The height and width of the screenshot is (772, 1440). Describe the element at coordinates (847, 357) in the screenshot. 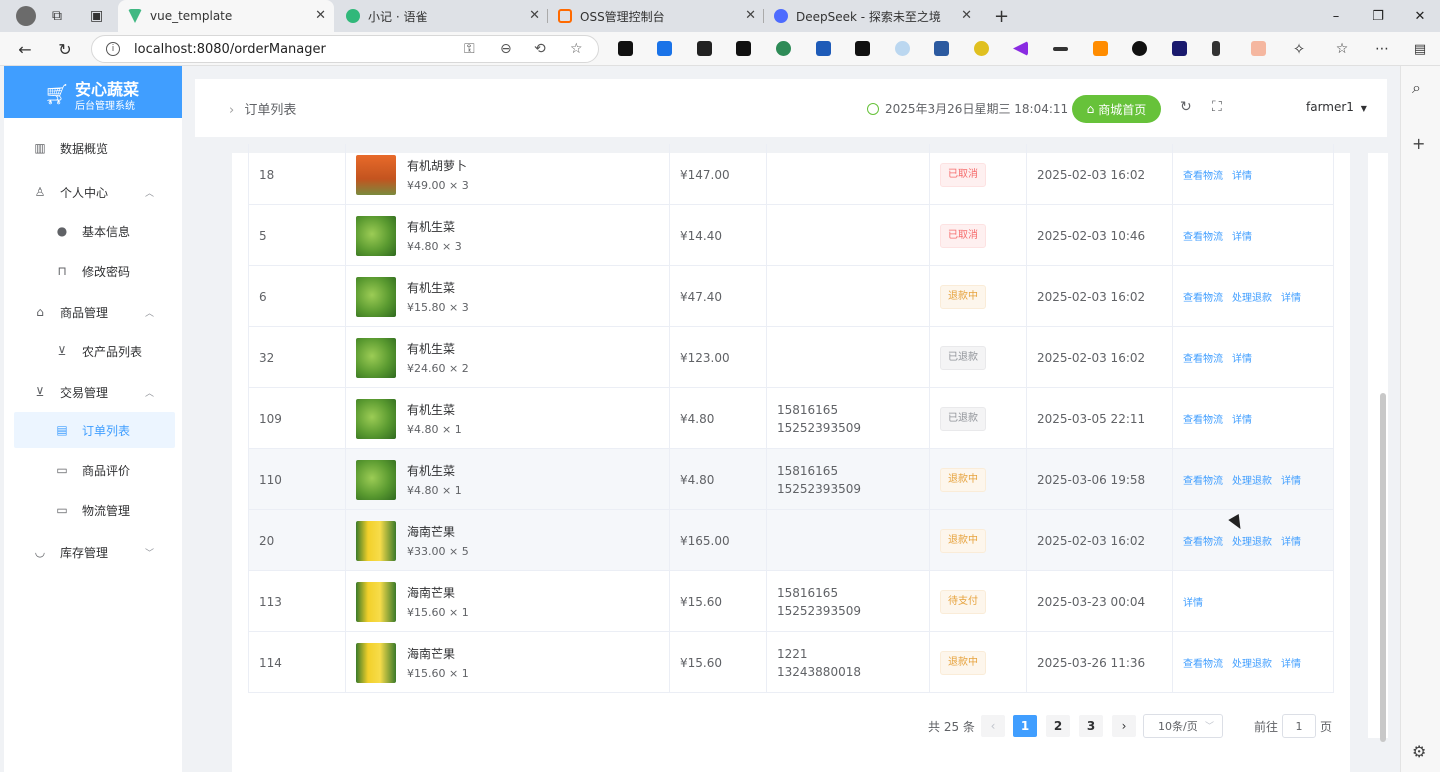

I see `contact-cell` at that location.